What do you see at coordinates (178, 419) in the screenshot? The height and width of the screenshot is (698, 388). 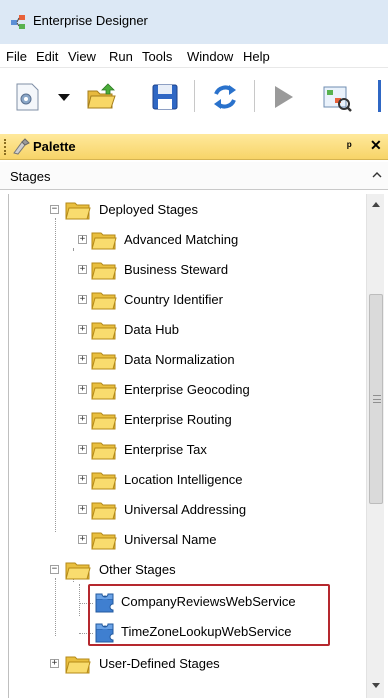 I see `tree-label: Enterprise Routing` at bounding box center [178, 419].